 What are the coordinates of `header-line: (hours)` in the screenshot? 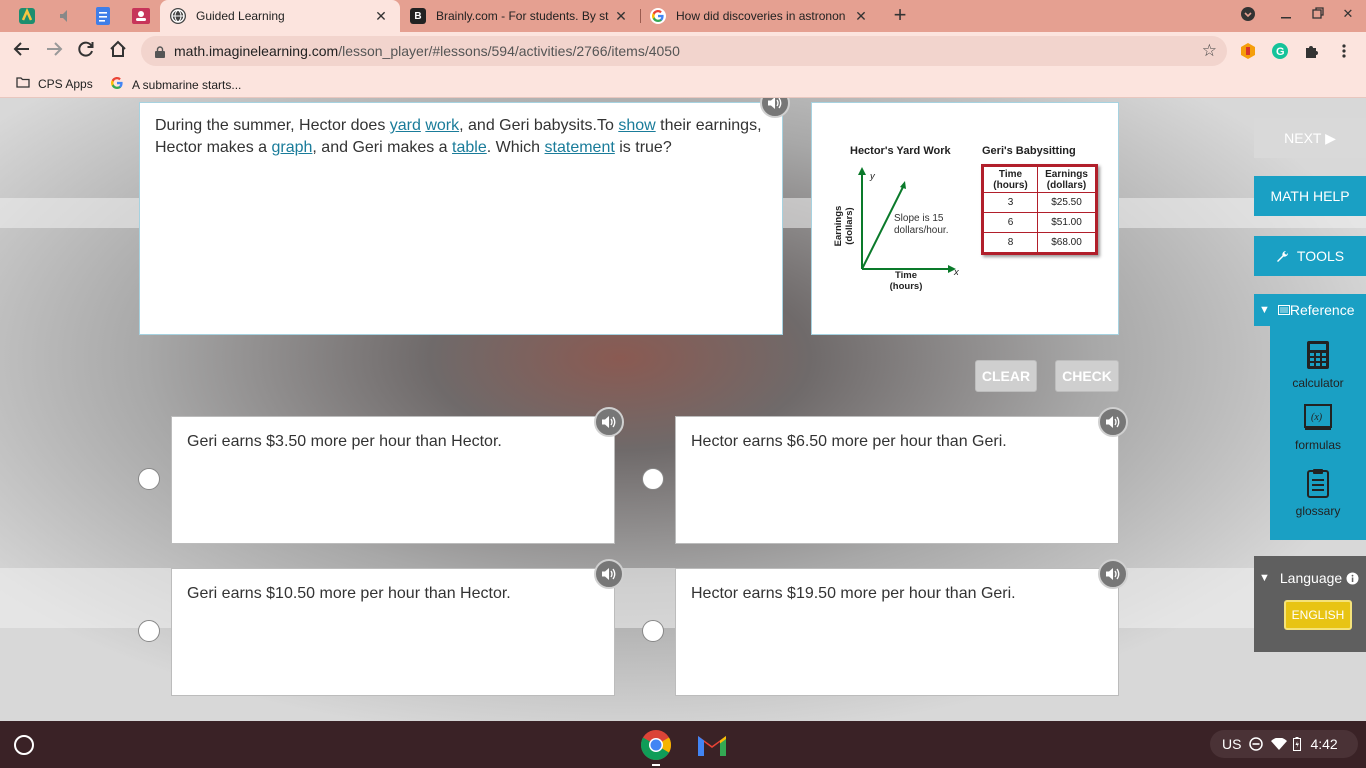 It's located at (1010, 185).